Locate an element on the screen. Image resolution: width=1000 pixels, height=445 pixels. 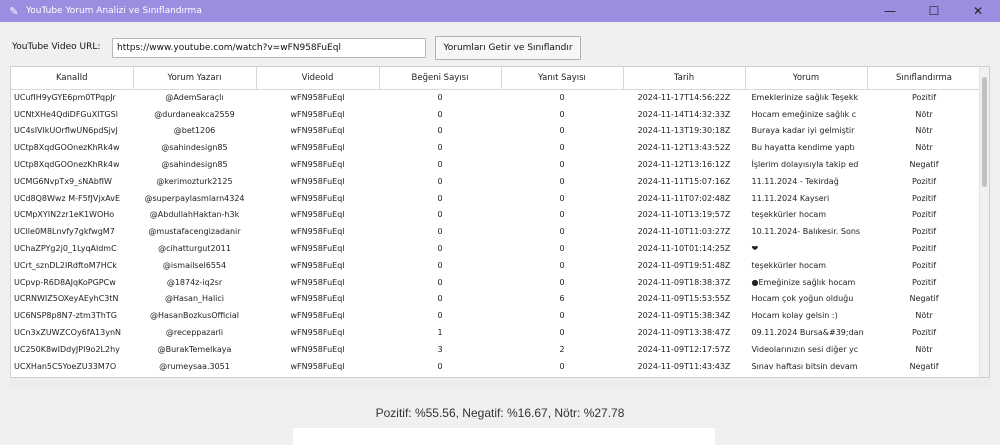
url-input is located at coordinates (269, 48).